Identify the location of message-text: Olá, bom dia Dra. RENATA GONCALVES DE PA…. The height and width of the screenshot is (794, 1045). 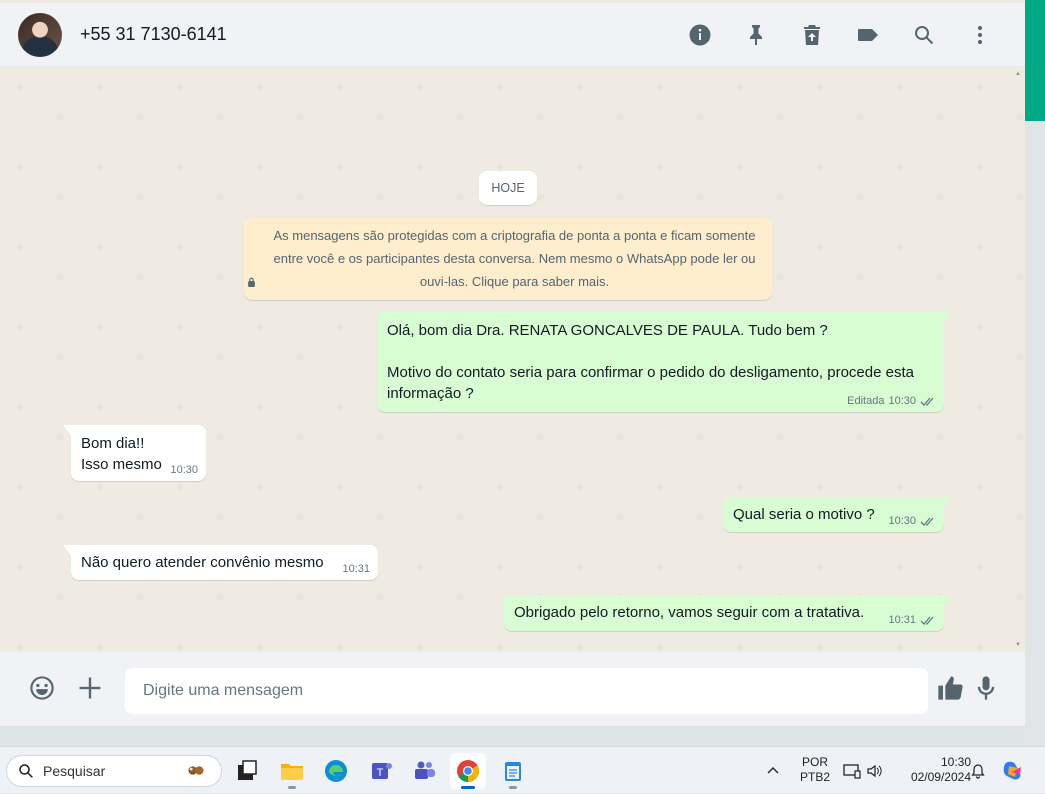
(650, 362).